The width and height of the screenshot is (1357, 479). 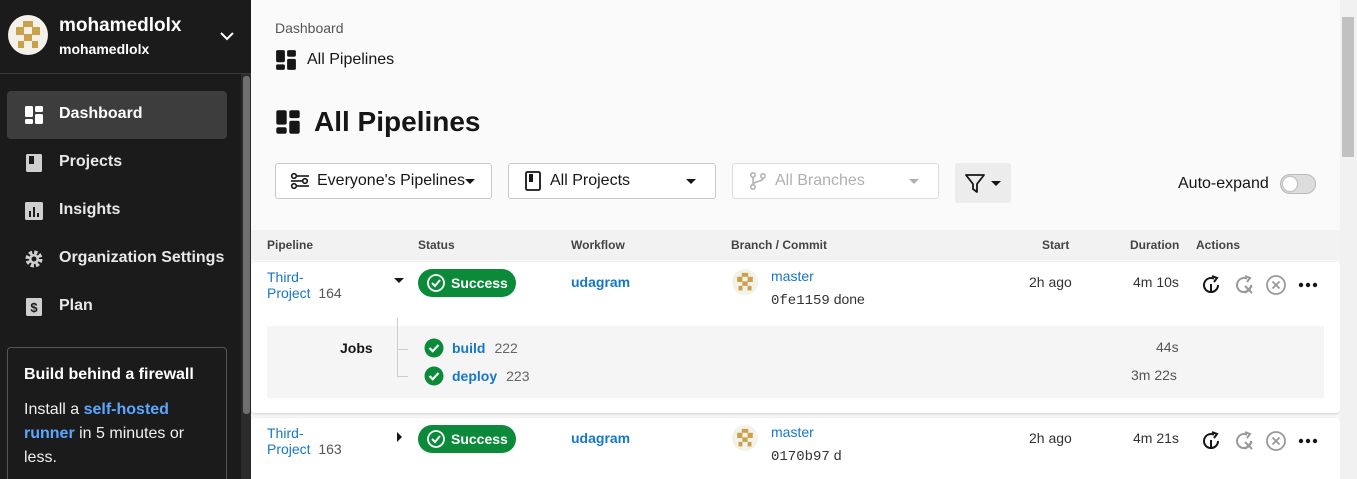 I want to click on bar-chart-icon, so click(x=34, y=211).